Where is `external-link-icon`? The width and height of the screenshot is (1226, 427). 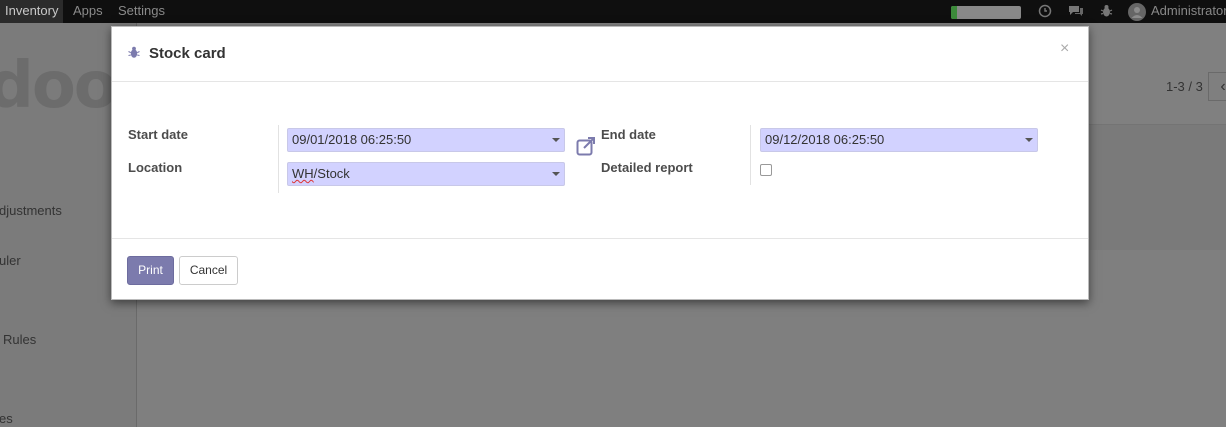 external-link-icon is located at coordinates (586, 146).